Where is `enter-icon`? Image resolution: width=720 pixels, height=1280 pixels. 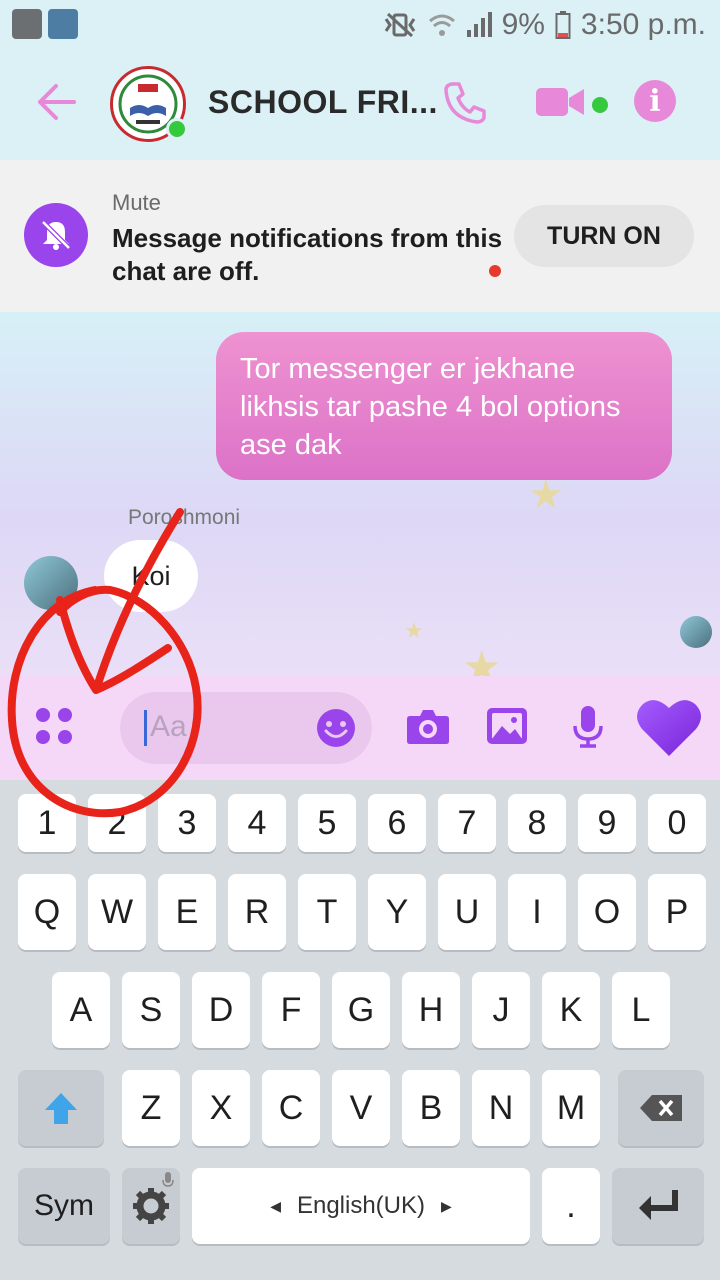 enter-icon is located at coordinates (658, 1205).